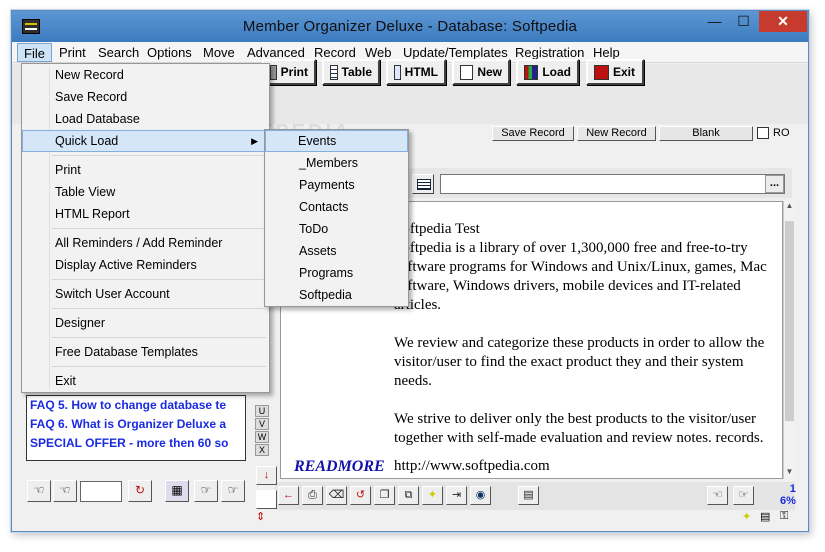  What do you see at coordinates (547, 72) in the screenshot?
I see `load-button: Load` at bounding box center [547, 72].